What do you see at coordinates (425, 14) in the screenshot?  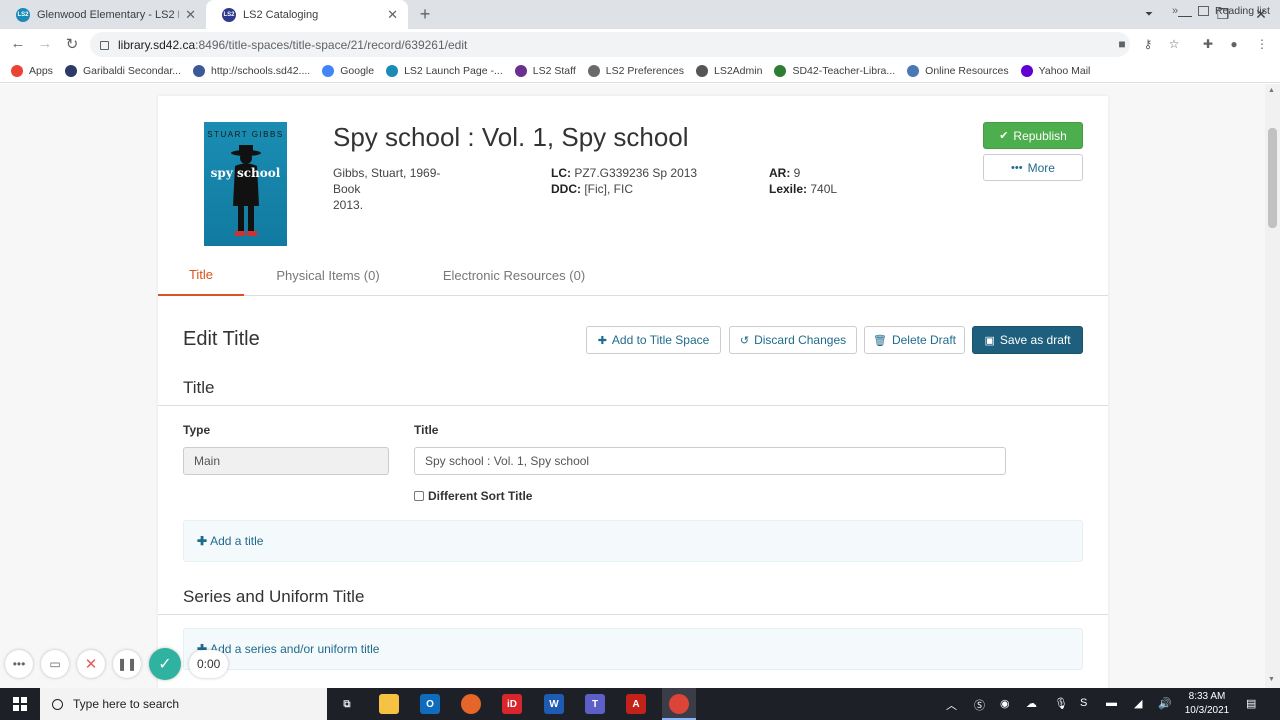 I see `new-tab-button: +` at bounding box center [425, 14].